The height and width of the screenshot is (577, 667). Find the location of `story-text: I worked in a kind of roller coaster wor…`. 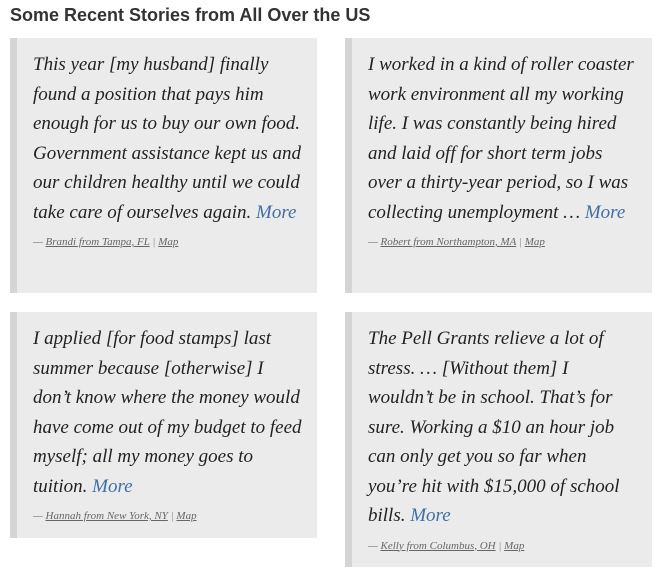

story-text: I worked in a kind of roller coaster wor… is located at coordinates (501, 138).